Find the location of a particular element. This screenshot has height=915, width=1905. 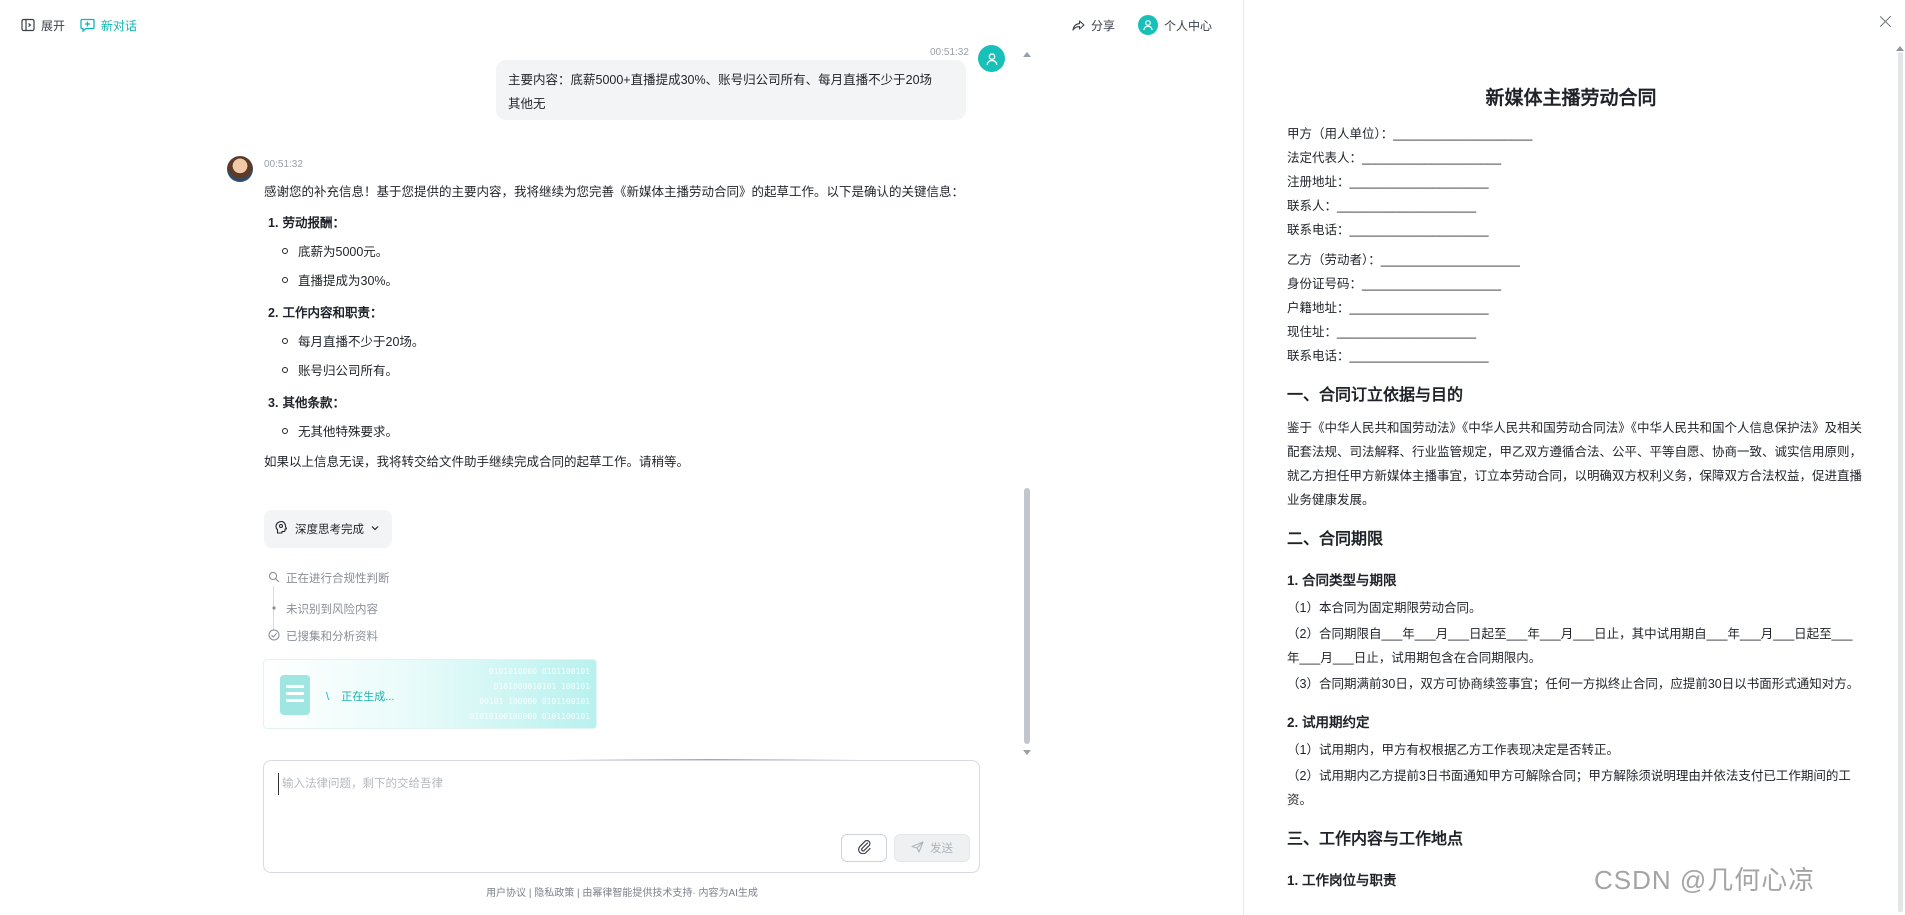

document-scrollbar is located at coordinates (1900, 482).